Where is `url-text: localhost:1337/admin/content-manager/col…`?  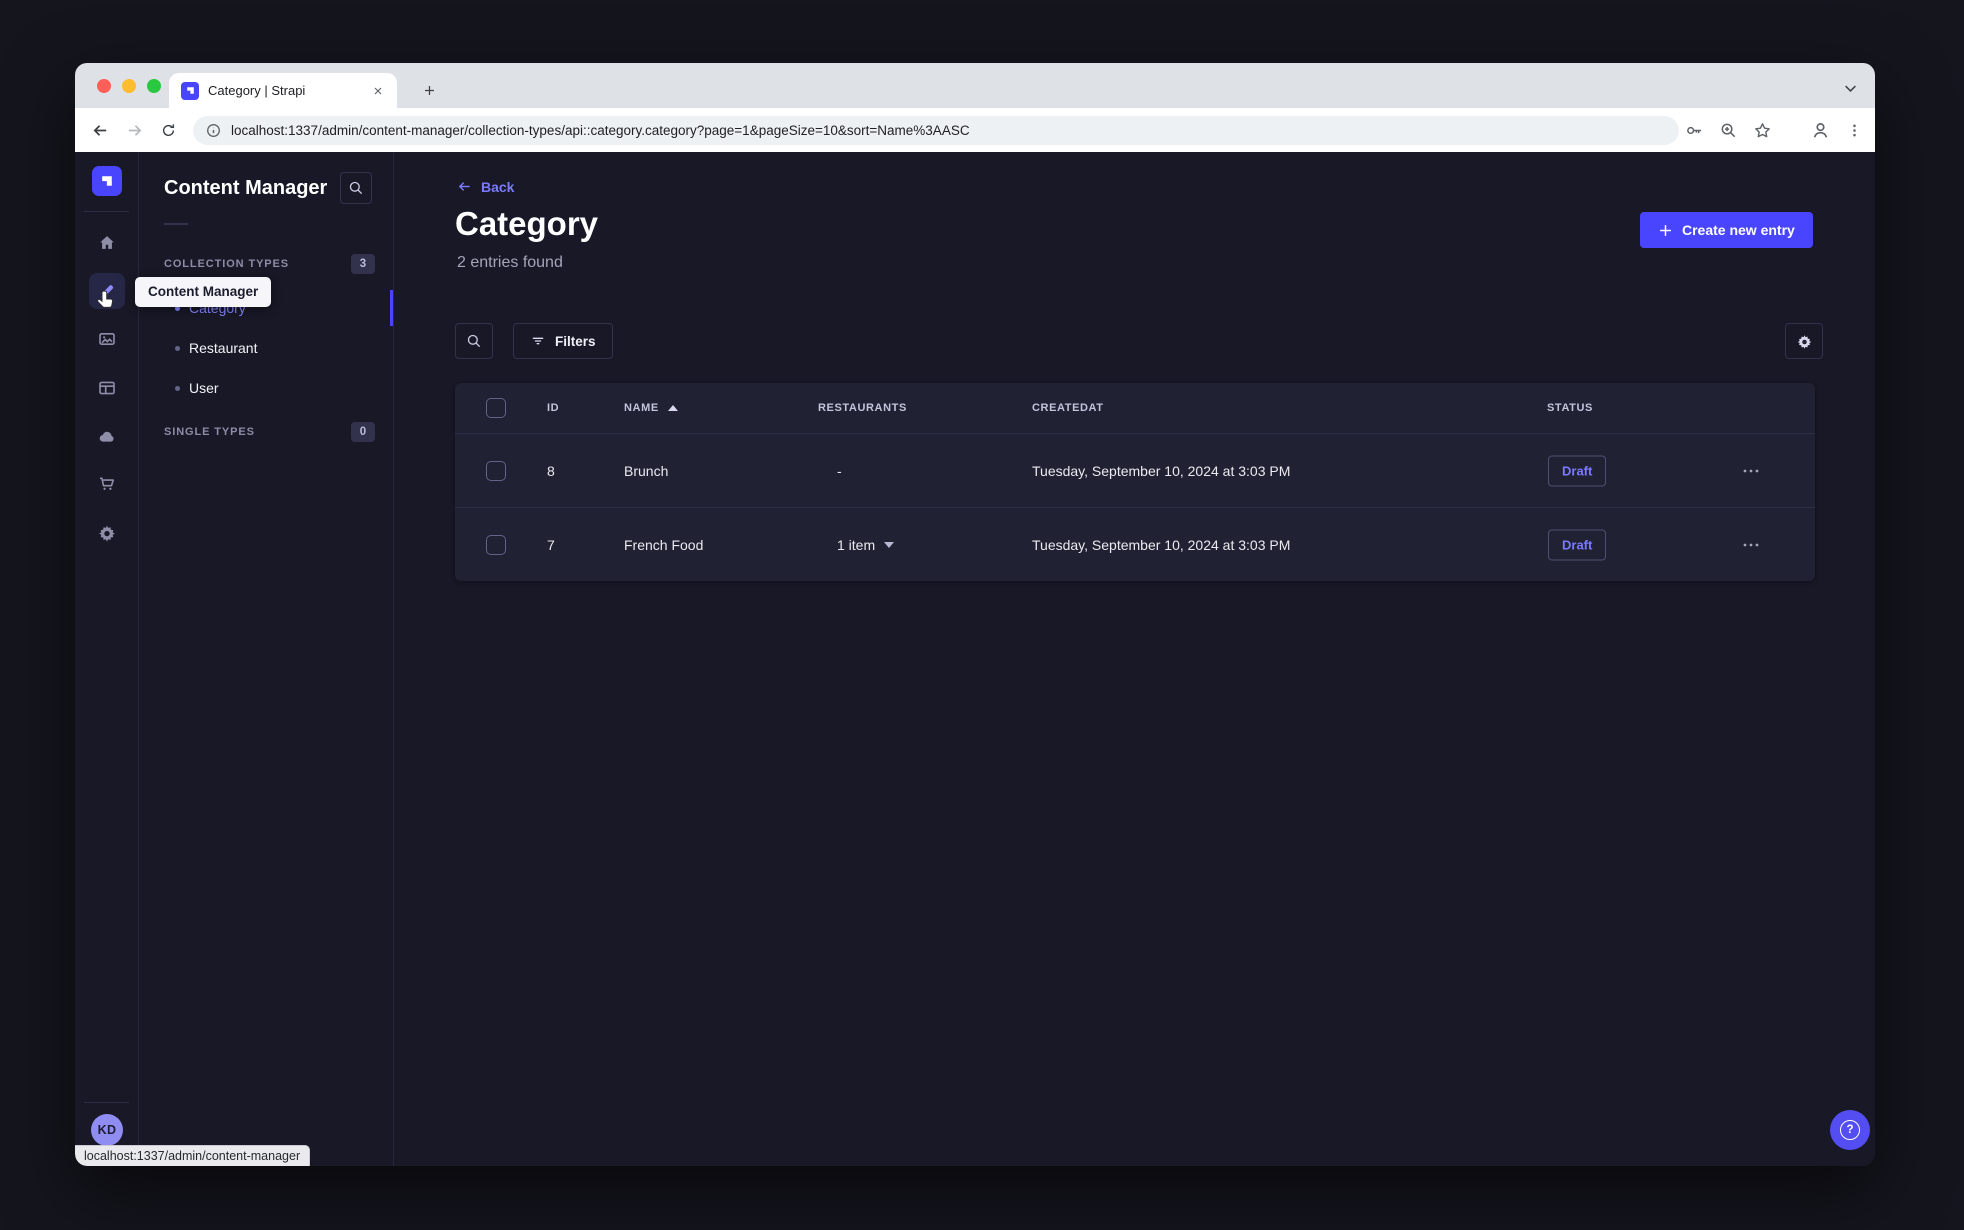 url-text: localhost:1337/admin/content-manager/col… is located at coordinates (600, 130).